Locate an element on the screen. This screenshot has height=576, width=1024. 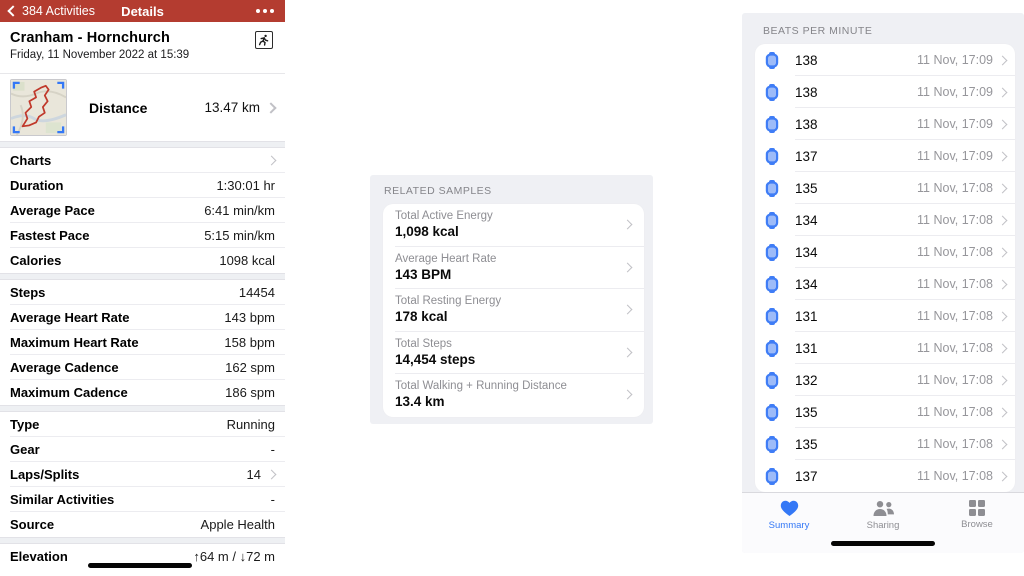
more-menu-icon is located at coordinates (272, 11).